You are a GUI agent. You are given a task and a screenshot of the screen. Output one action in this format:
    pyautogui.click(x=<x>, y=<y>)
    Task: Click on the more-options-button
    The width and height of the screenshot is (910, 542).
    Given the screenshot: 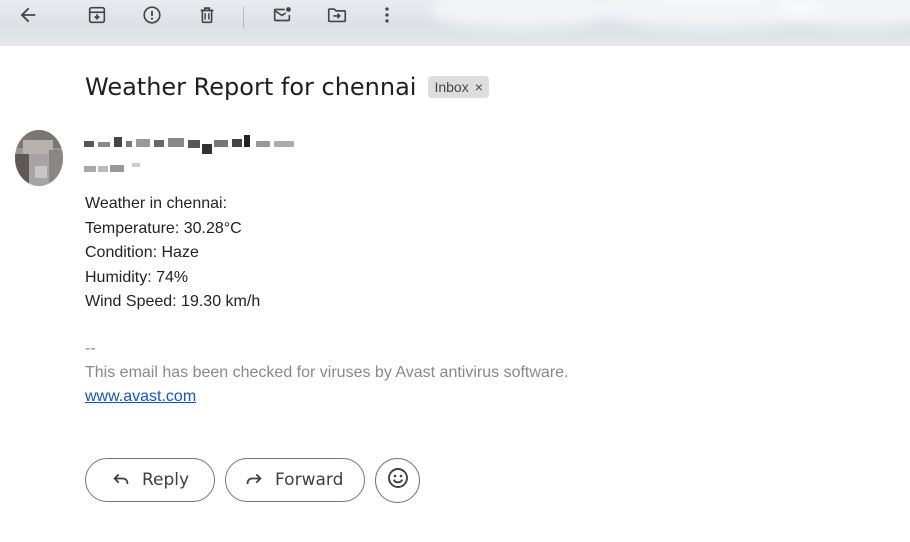 What is the action you would take?
    pyautogui.click(x=387, y=17)
    